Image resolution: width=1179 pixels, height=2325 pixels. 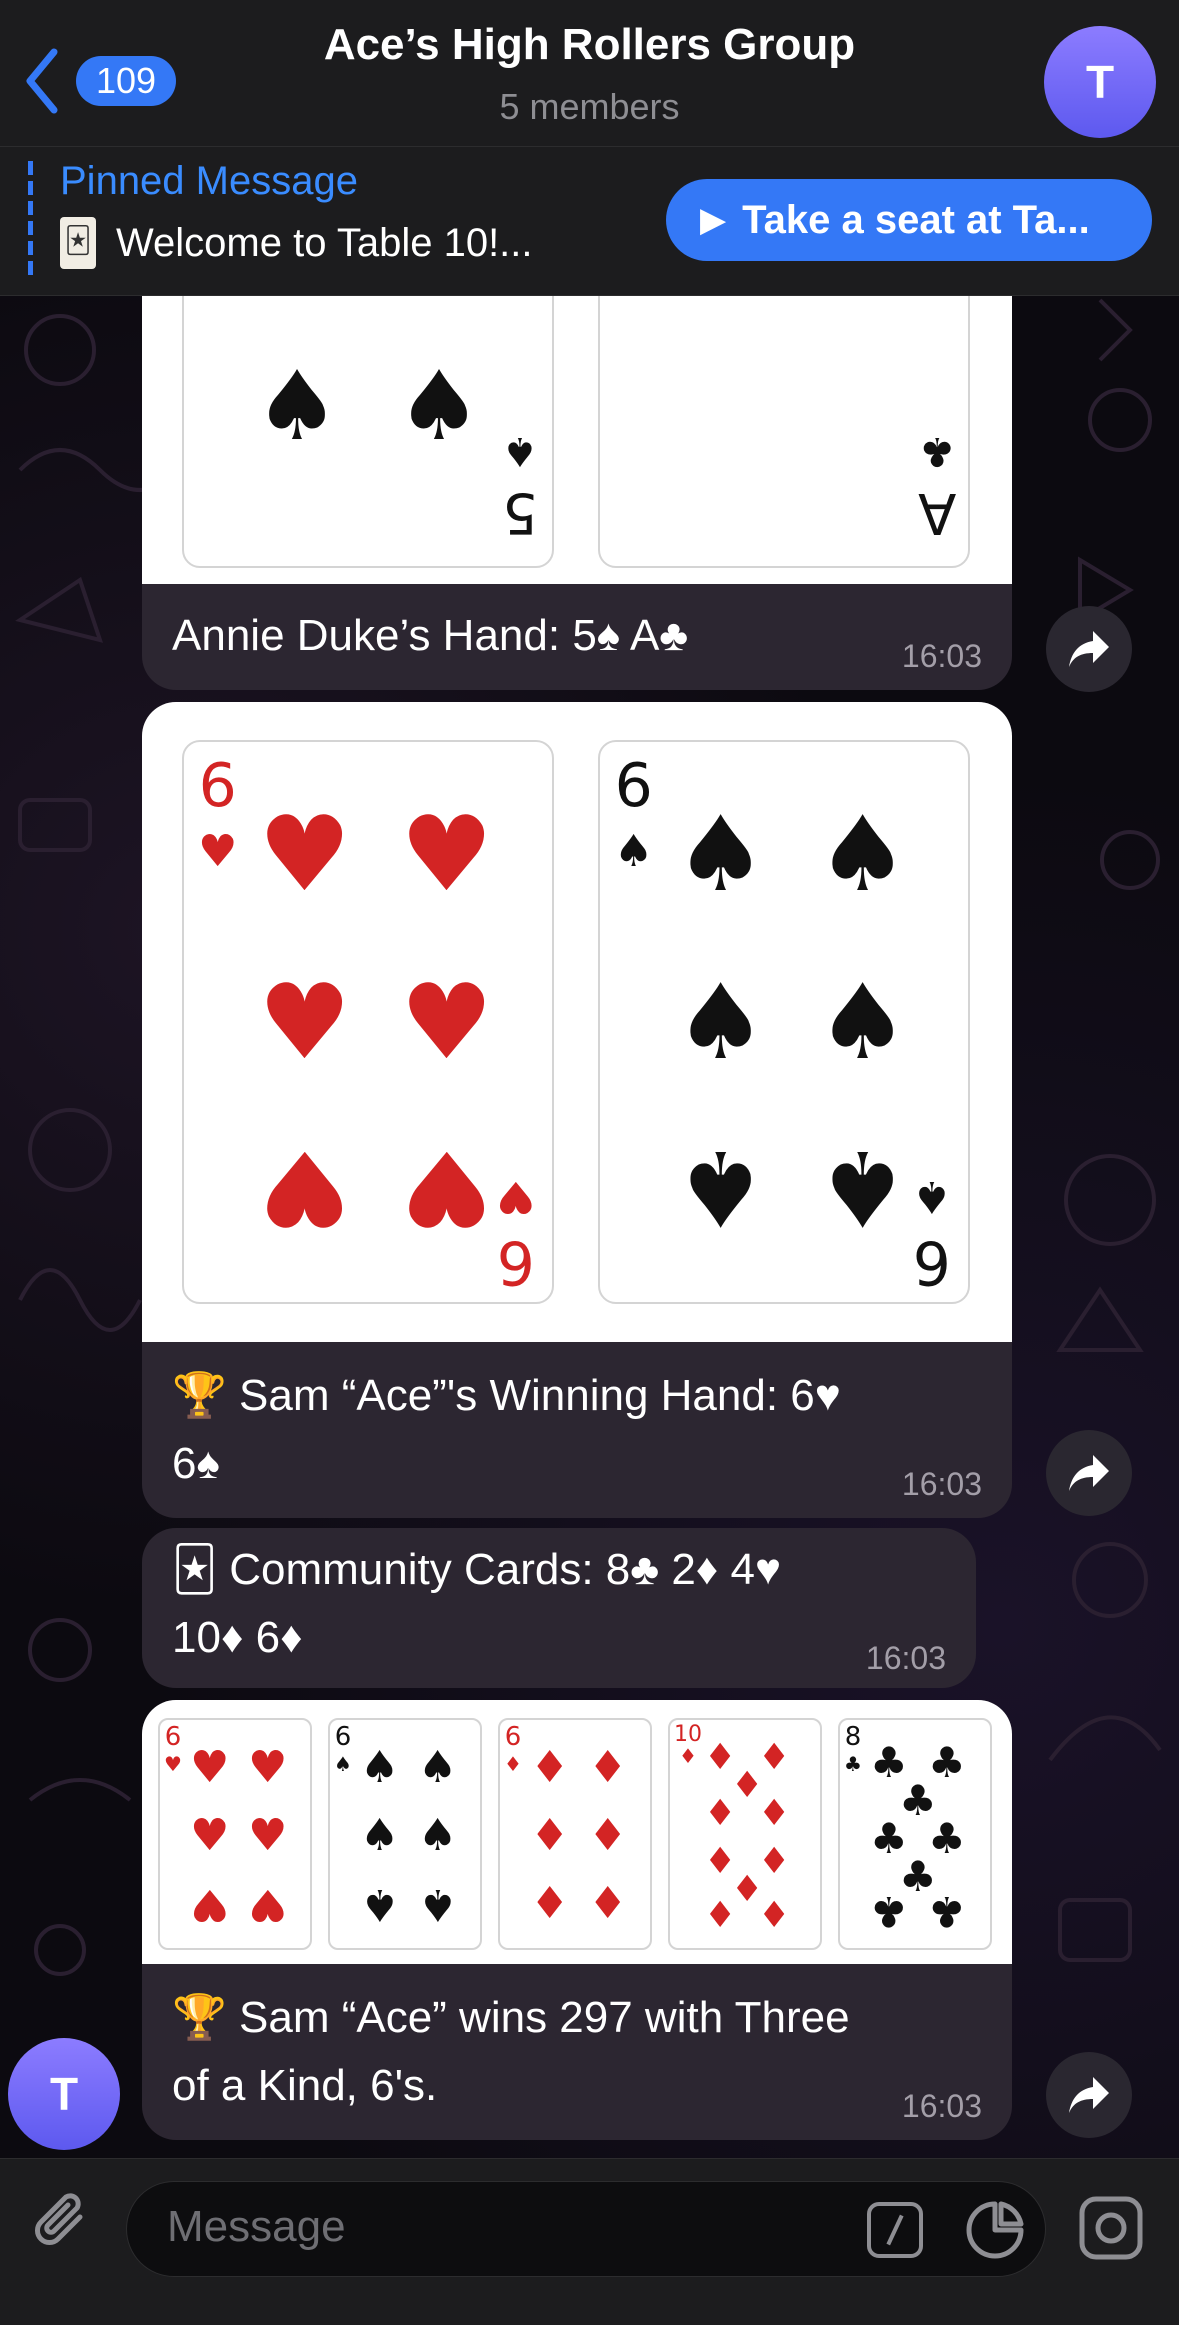 I want to click on caption-line: 10♦ 6♦, so click(x=237, y=1637).